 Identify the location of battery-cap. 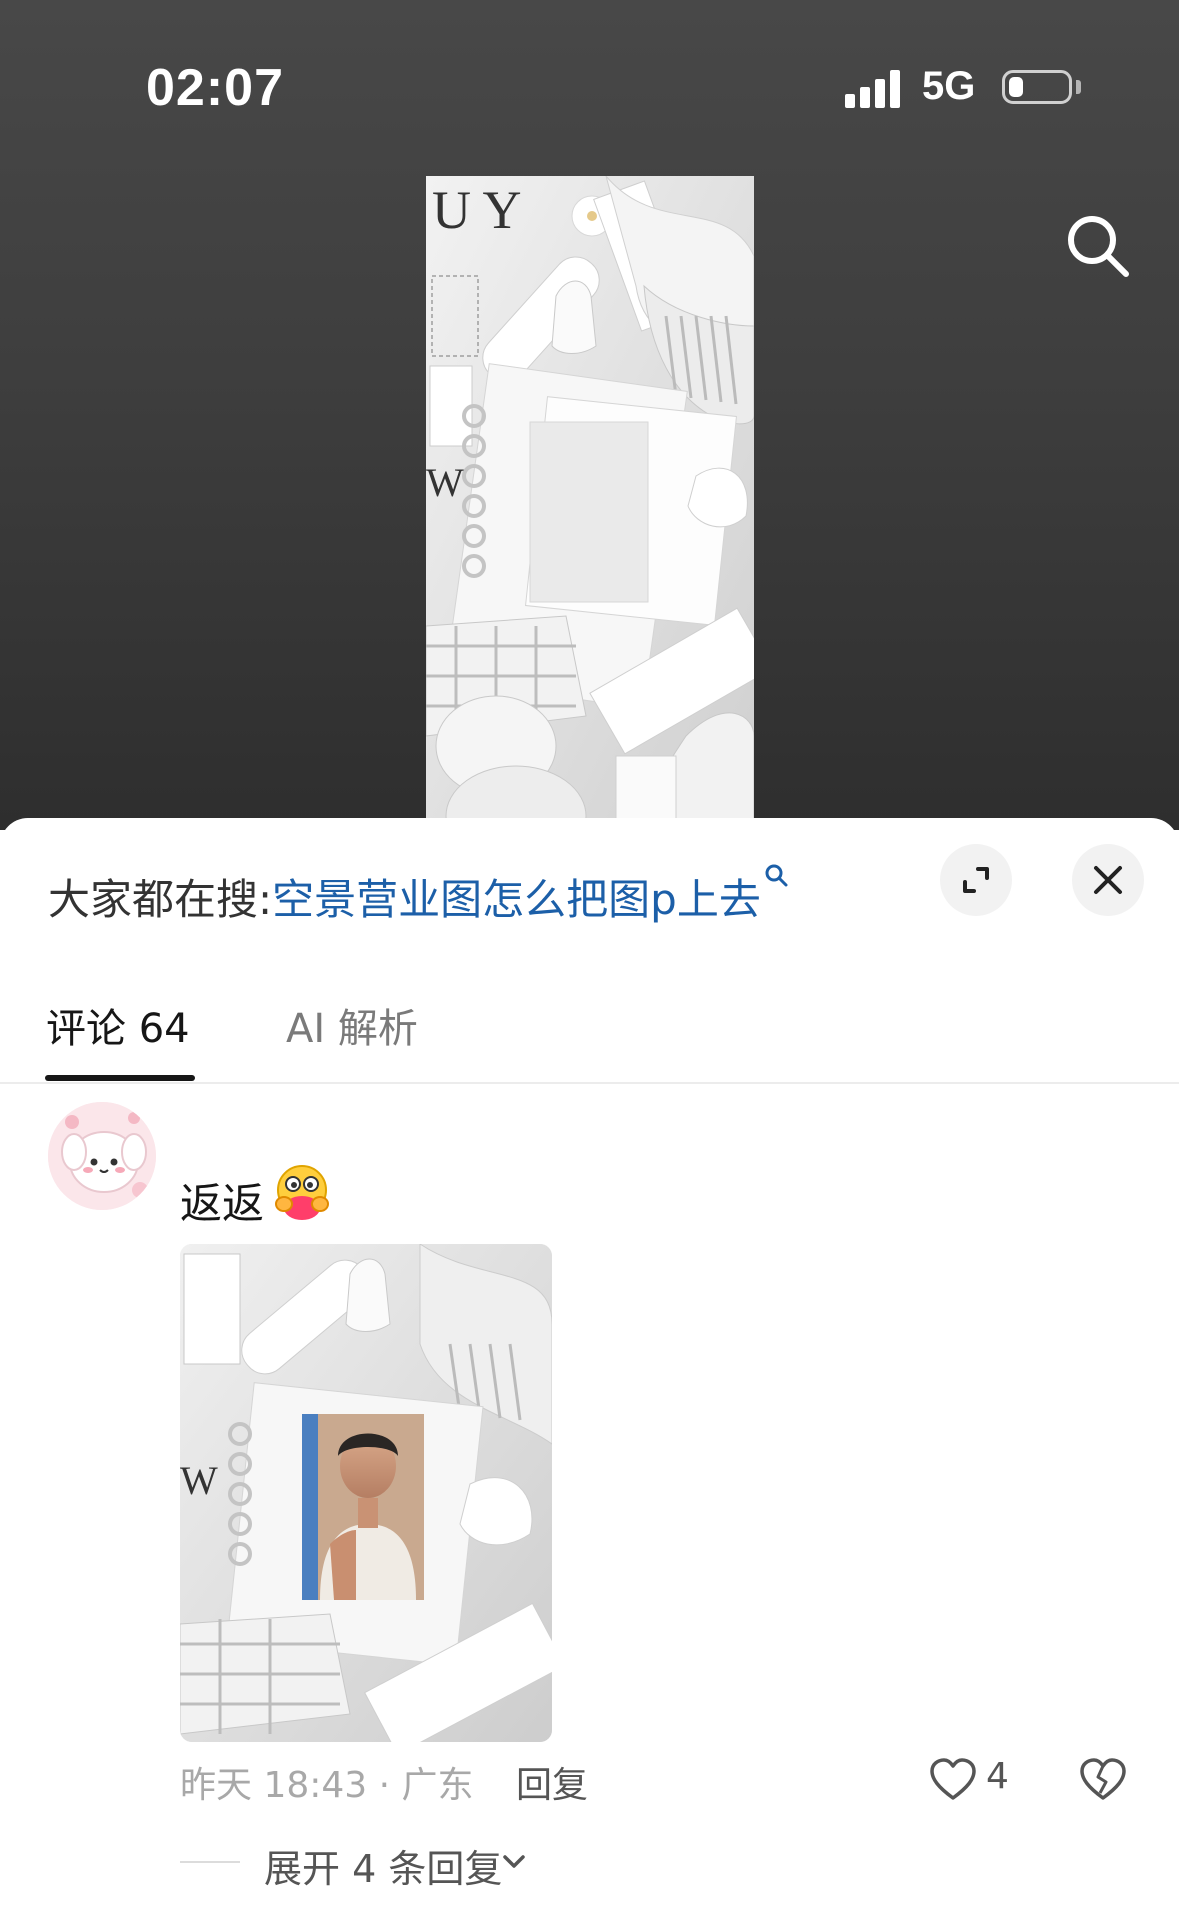
(1078, 87).